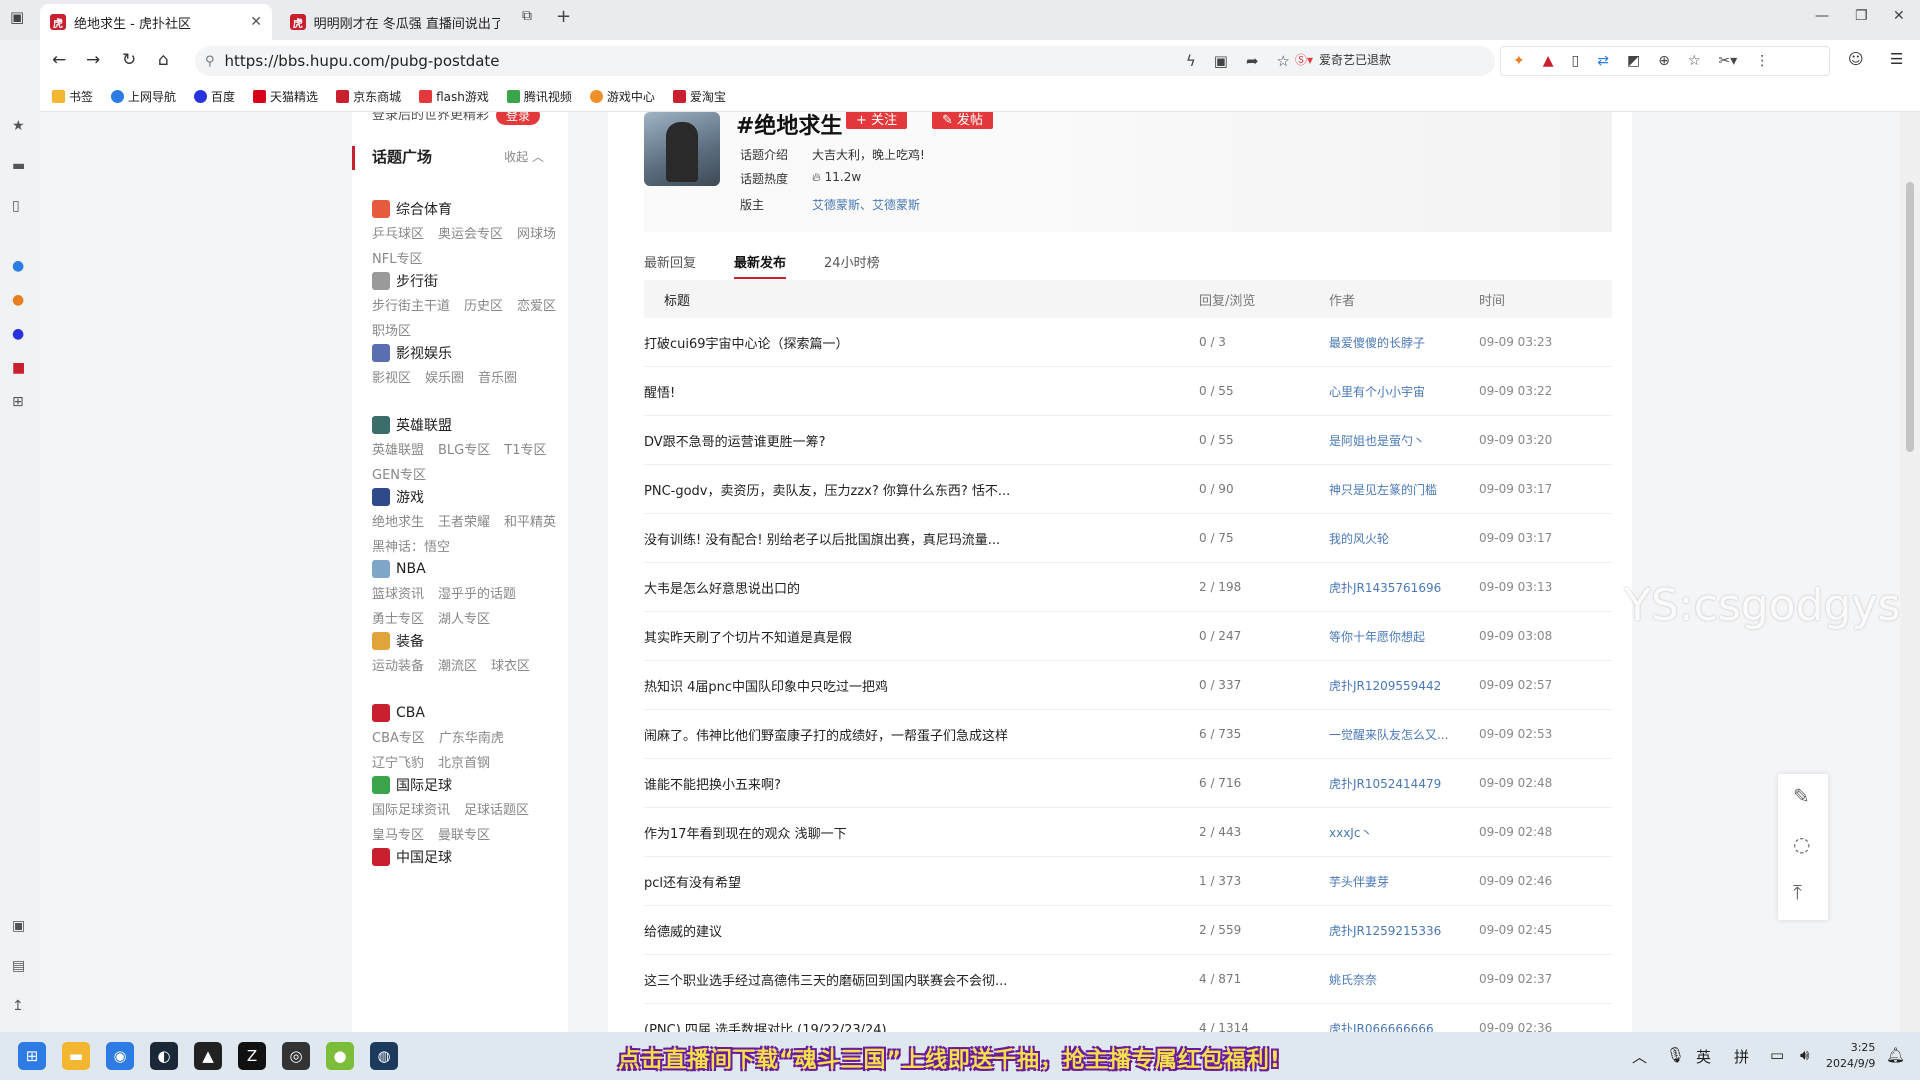  What do you see at coordinates (1762, 61) in the screenshot?
I see `more-icon: ⋮` at bounding box center [1762, 61].